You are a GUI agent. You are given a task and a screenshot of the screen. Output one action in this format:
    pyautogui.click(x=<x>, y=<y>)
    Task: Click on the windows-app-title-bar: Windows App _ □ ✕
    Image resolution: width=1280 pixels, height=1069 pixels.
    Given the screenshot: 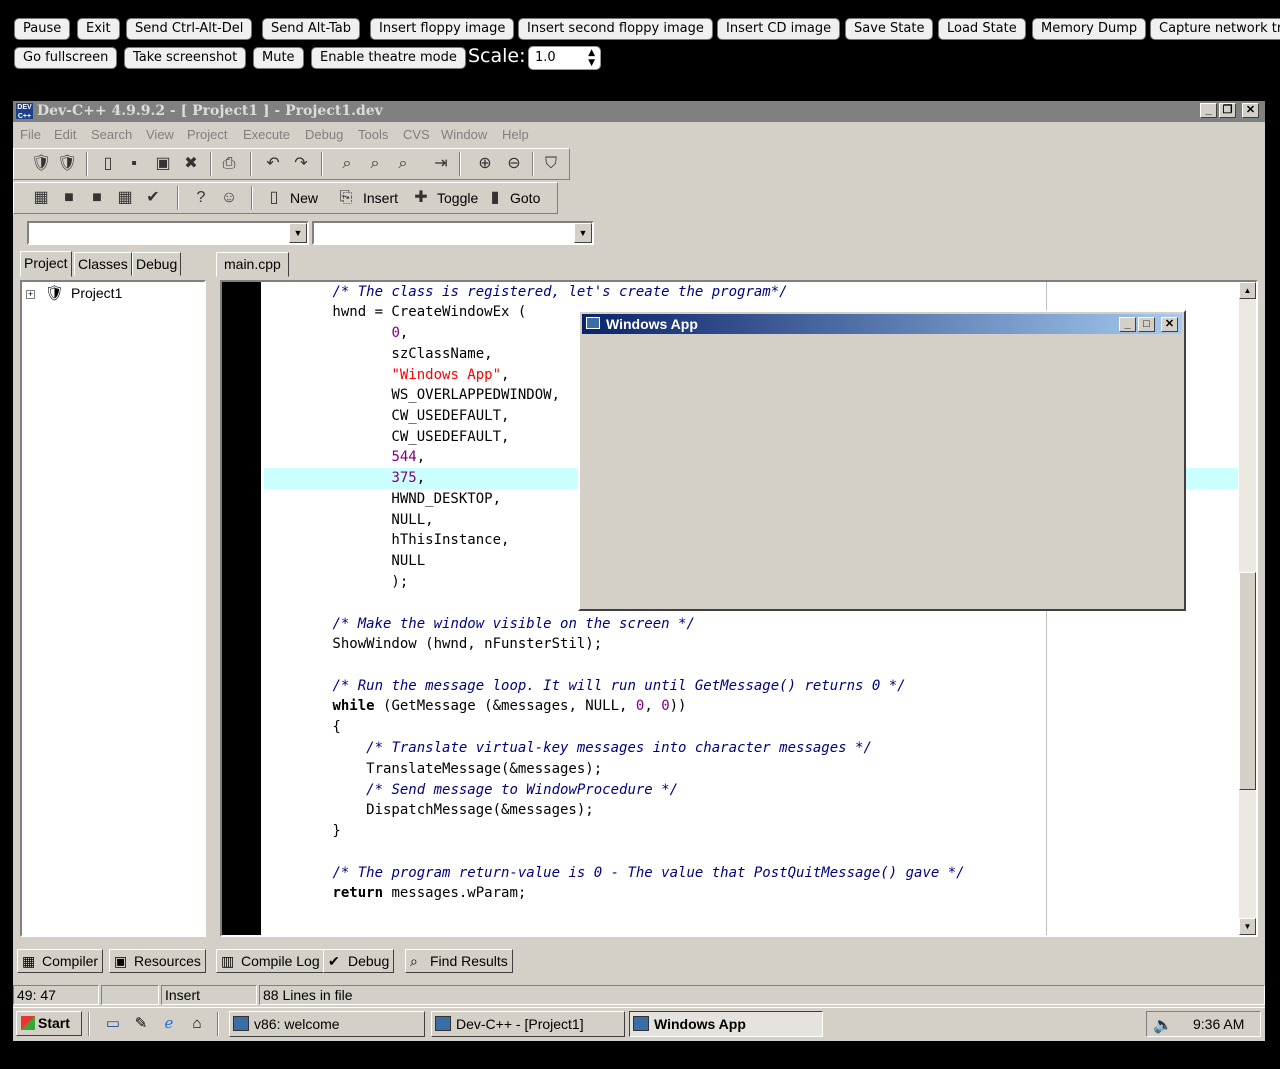 What is the action you would take?
    pyautogui.click(x=882, y=324)
    